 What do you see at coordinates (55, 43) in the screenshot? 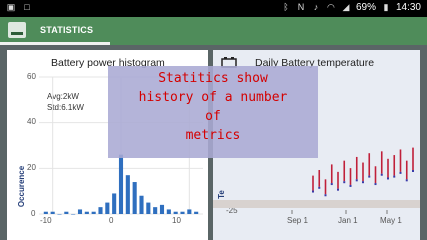
I see `tab-indicator` at bounding box center [55, 43].